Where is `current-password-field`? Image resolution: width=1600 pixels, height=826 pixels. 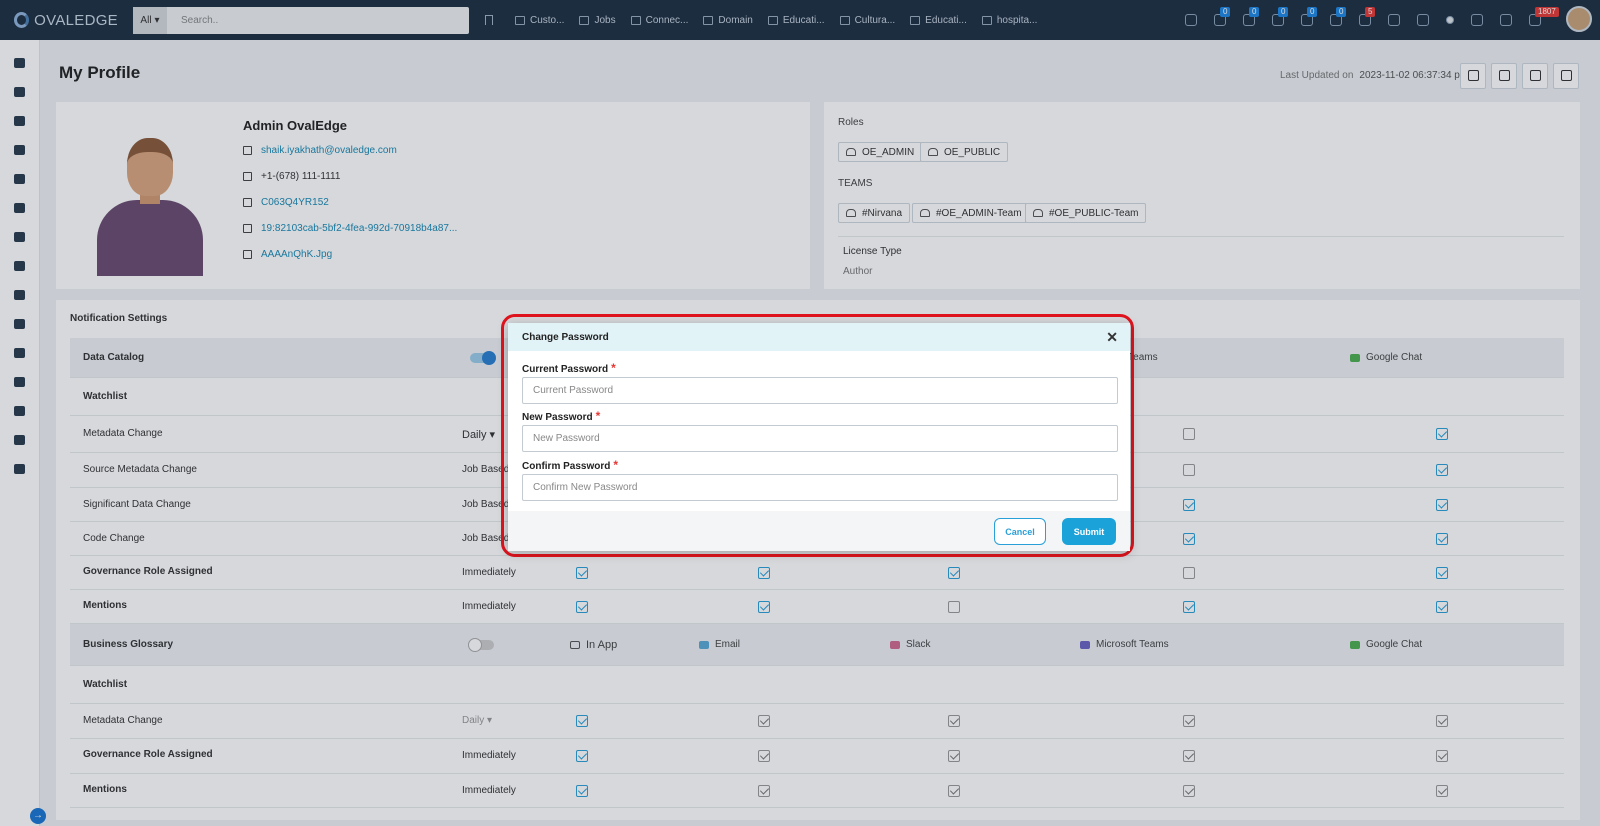 current-password-field is located at coordinates (820, 390).